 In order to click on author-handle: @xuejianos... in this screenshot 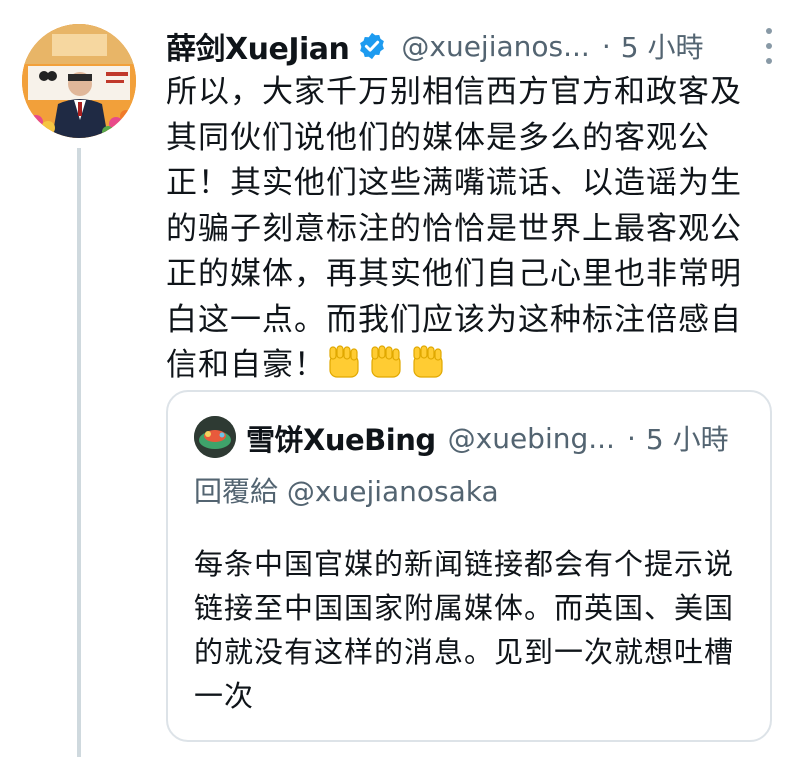, I will do `click(495, 46)`.